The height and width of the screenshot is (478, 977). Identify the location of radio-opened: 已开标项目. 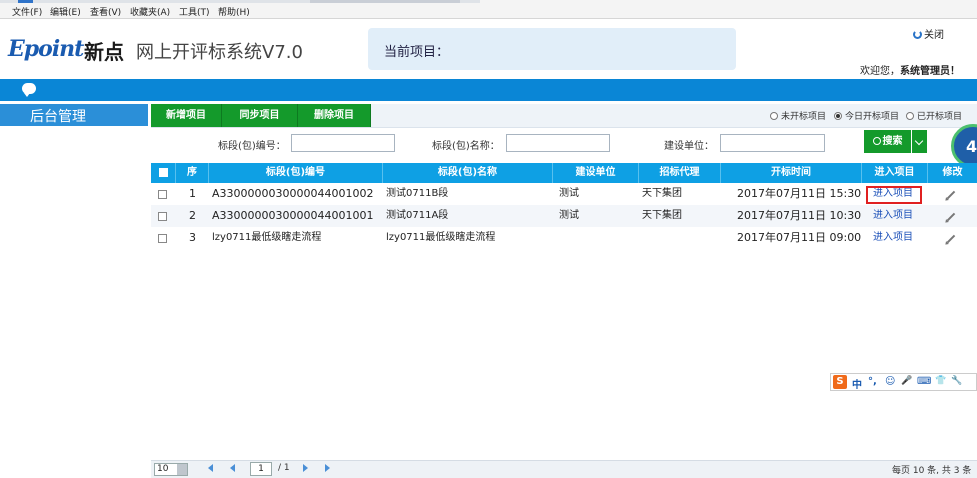
(934, 115).